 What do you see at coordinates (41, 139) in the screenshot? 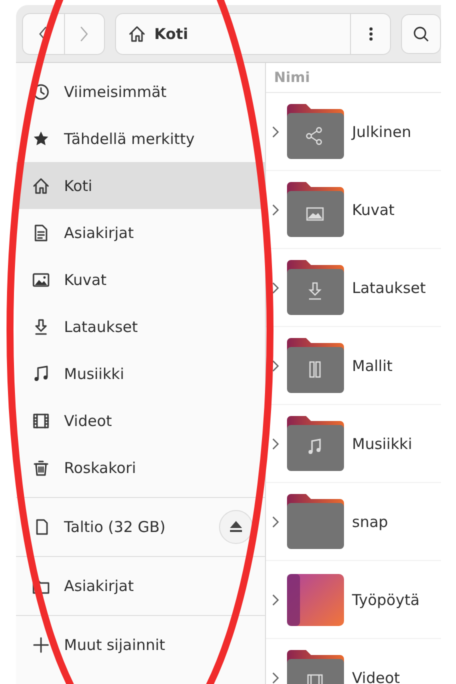
I see `star-icon` at bounding box center [41, 139].